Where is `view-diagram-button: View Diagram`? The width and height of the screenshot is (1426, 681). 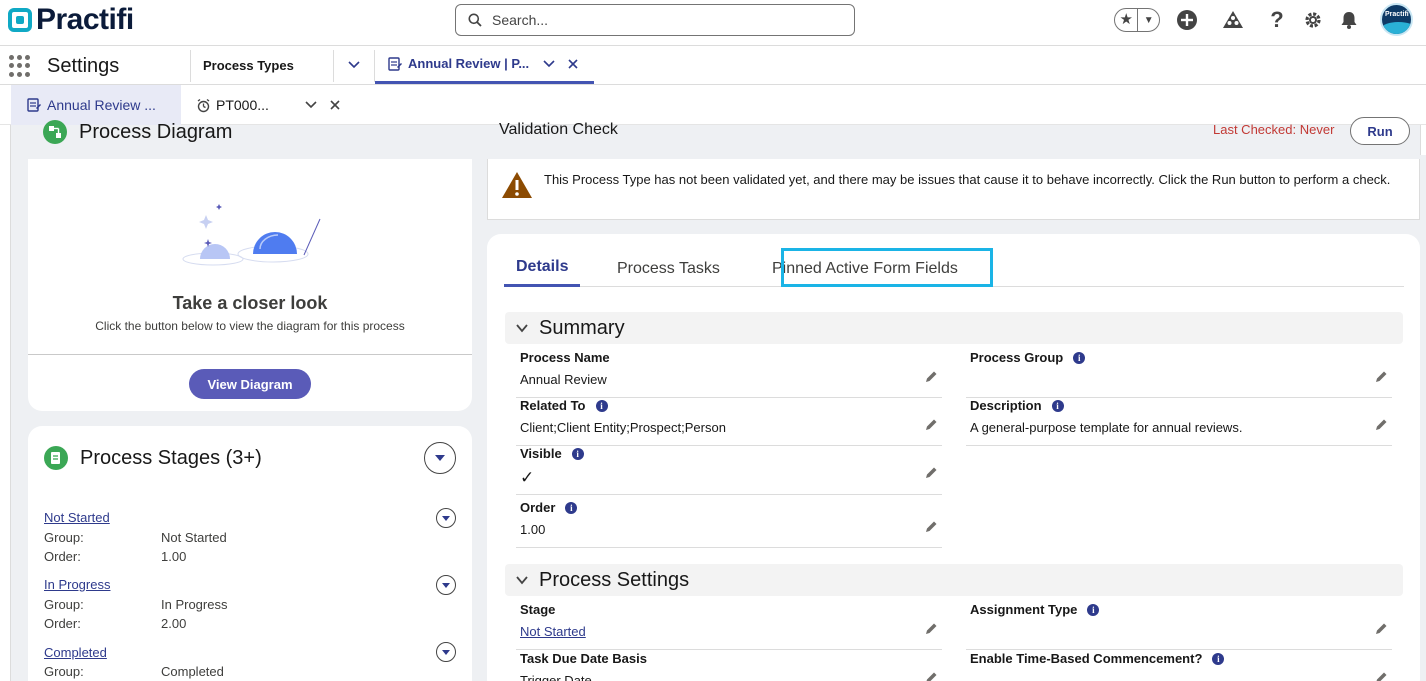
view-diagram-button: View Diagram is located at coordinates (250, 384).